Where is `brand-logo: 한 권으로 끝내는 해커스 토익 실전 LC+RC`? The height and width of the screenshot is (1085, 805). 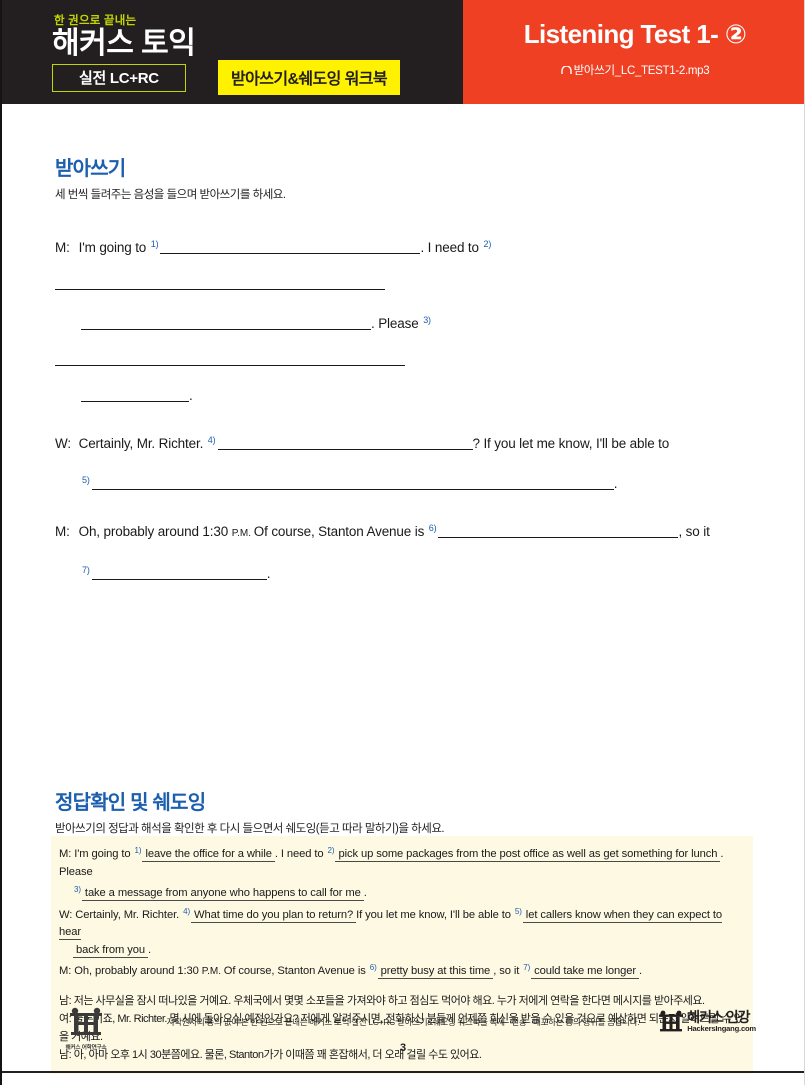
brand-logo: 한 권으로 끝내는 해커스 토익 실전 LC+RC is located at coordinates (124, 52).